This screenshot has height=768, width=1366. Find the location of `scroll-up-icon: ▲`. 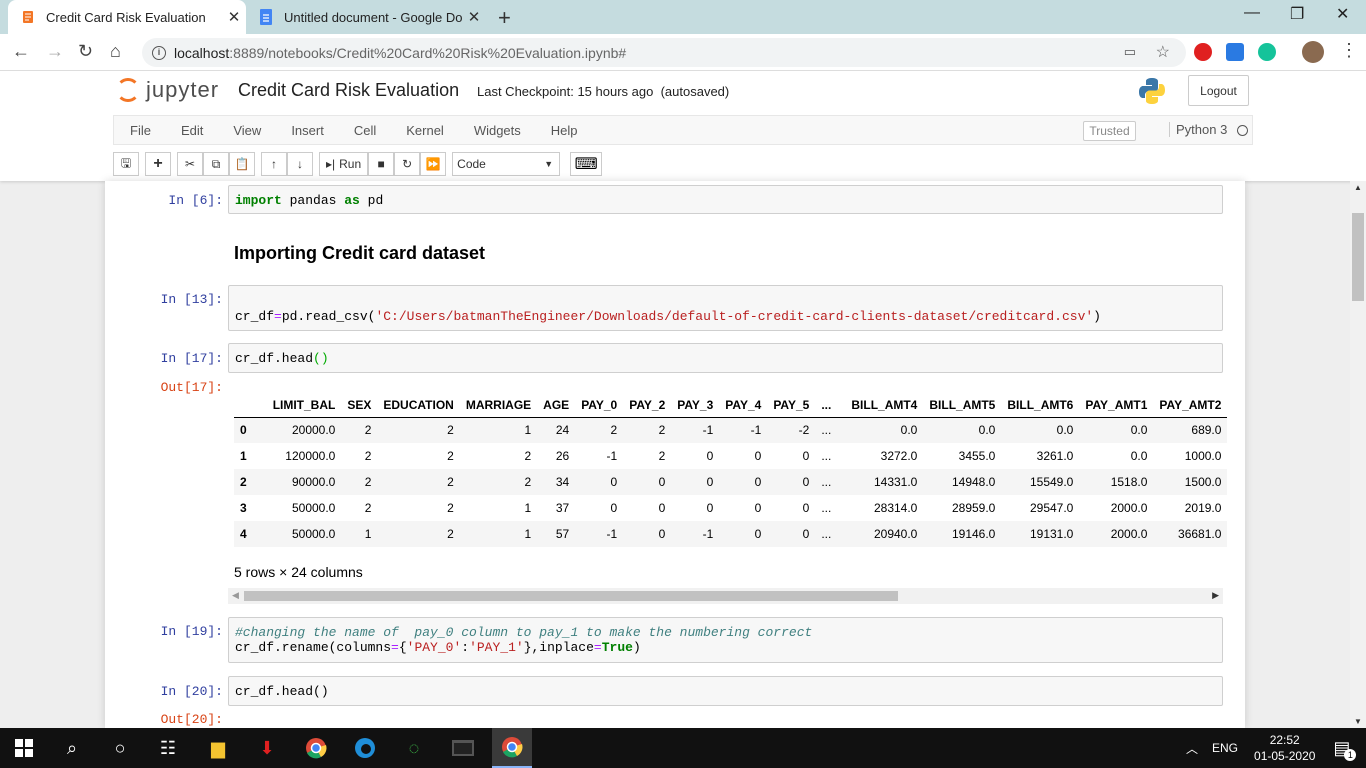

scroll-up-icon: ▲ is located at coordinates (1358, 187).